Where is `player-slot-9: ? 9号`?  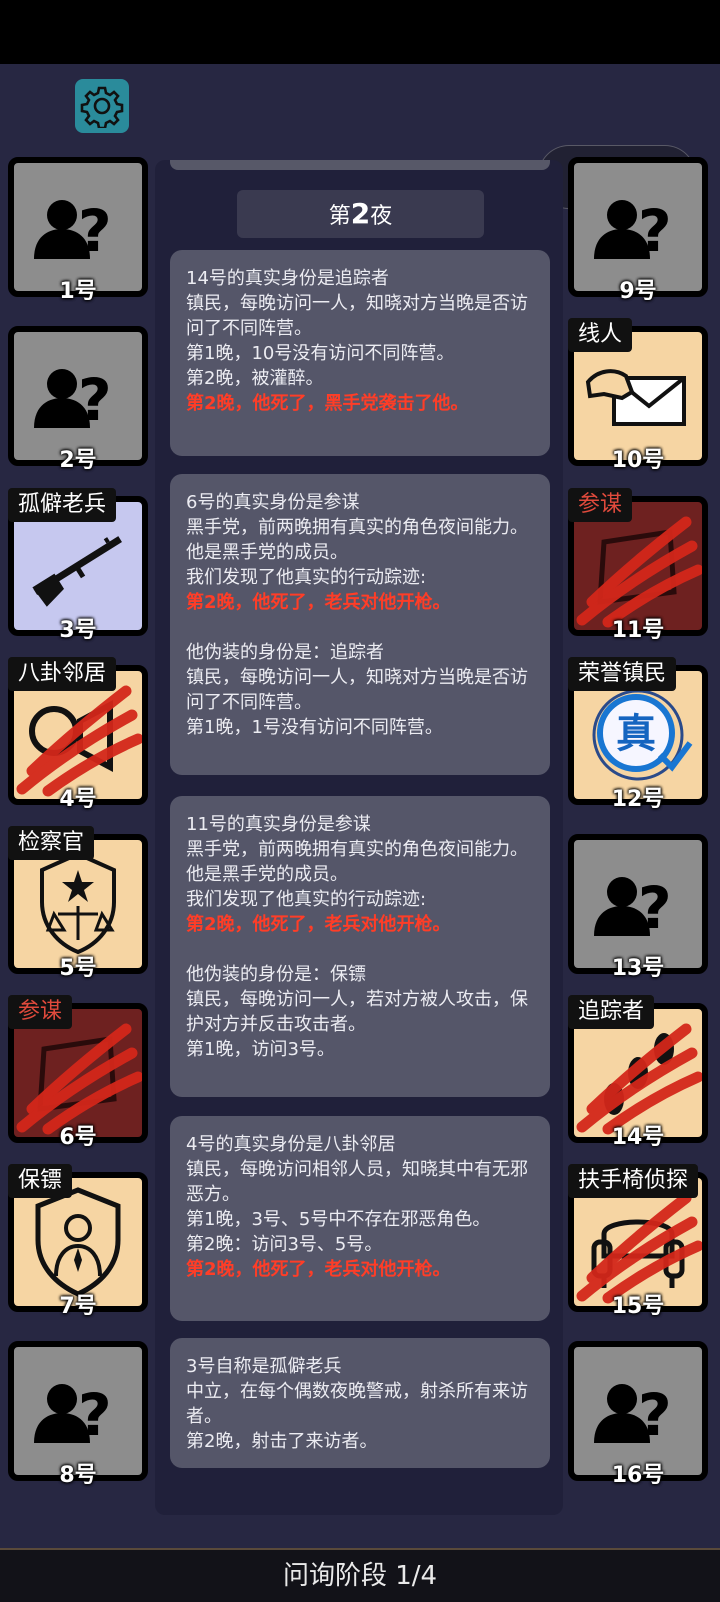 player-slot-9: ? 9号 is located at coordinates (638, 230).